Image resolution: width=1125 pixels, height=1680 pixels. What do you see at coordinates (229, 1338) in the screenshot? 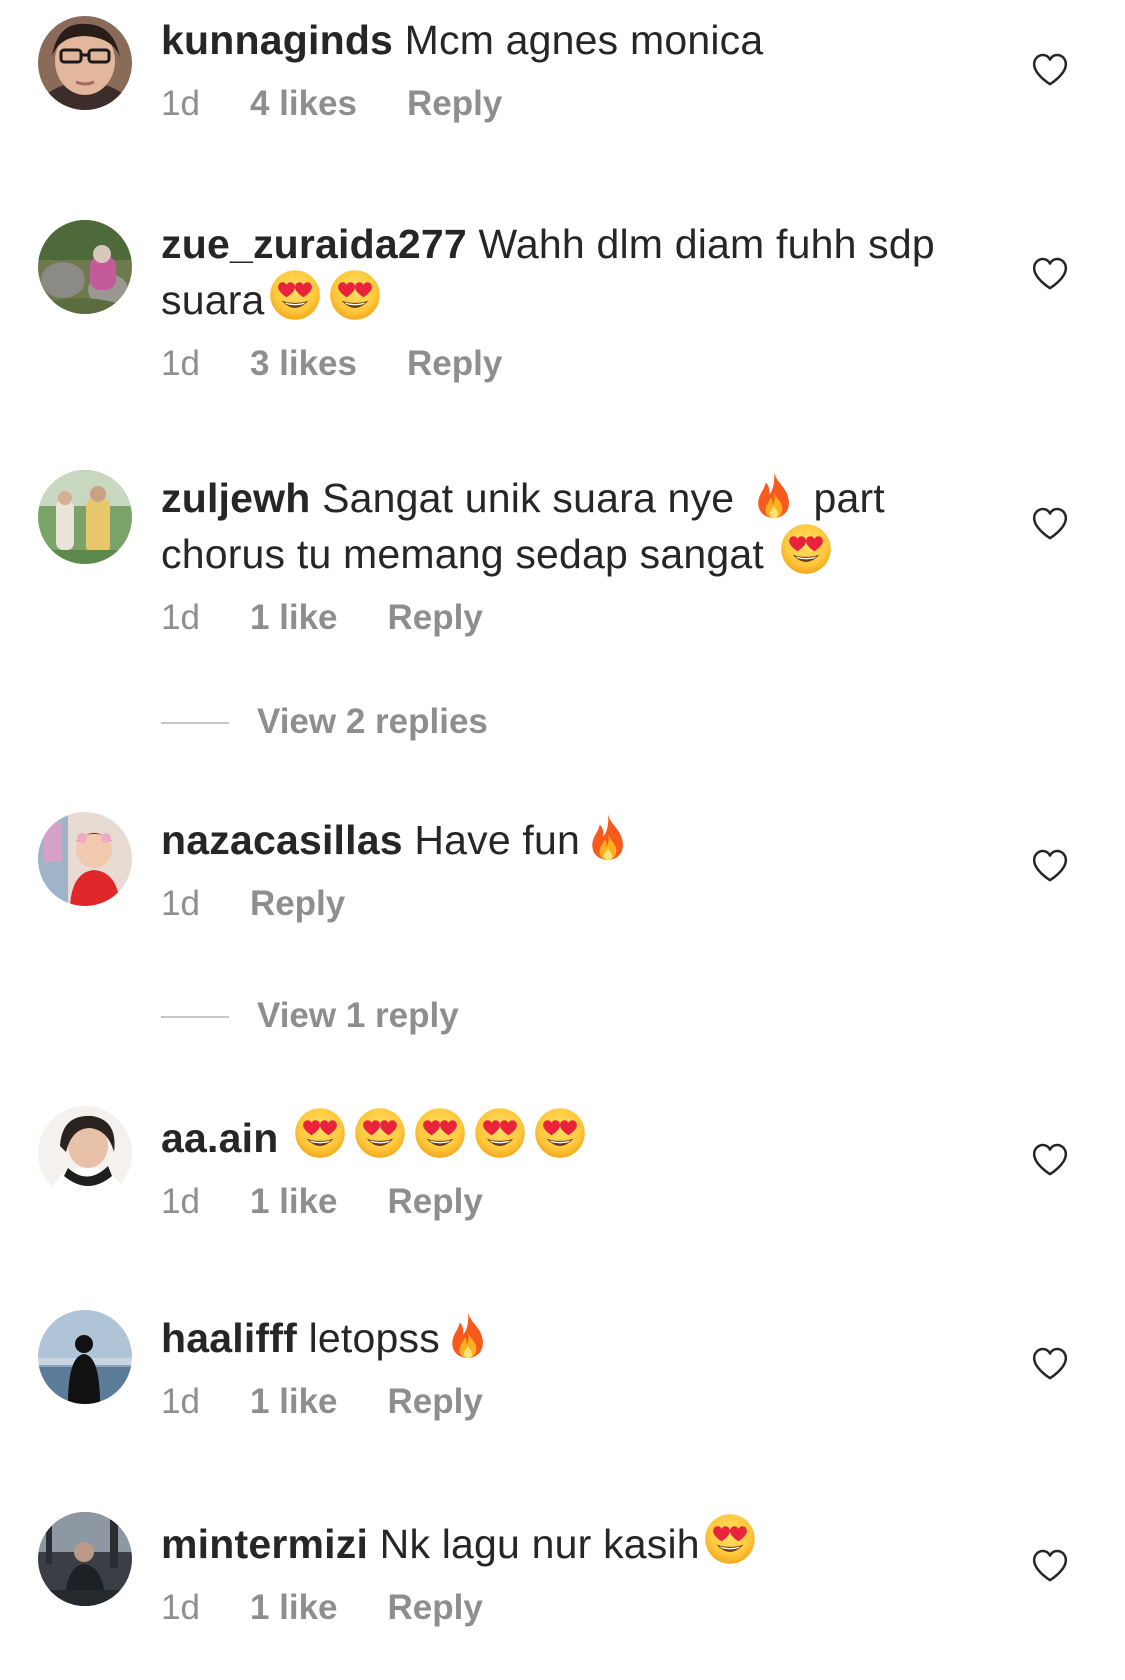
I see `comment-username: haalifff` at bounding box center [229, 1338].